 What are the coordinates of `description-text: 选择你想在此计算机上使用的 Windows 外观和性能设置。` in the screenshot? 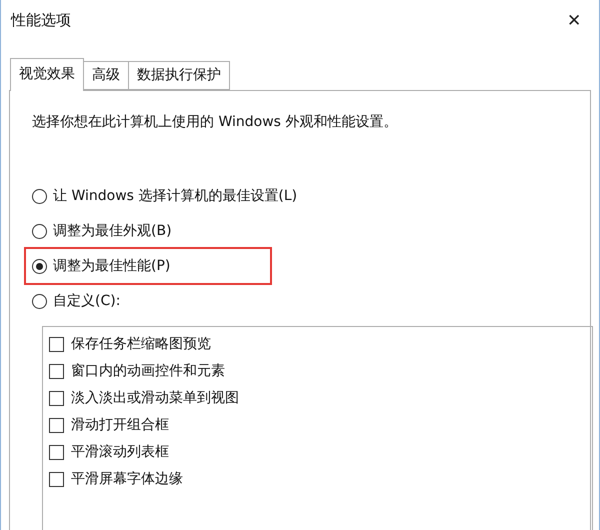 It's located at (215, 122).